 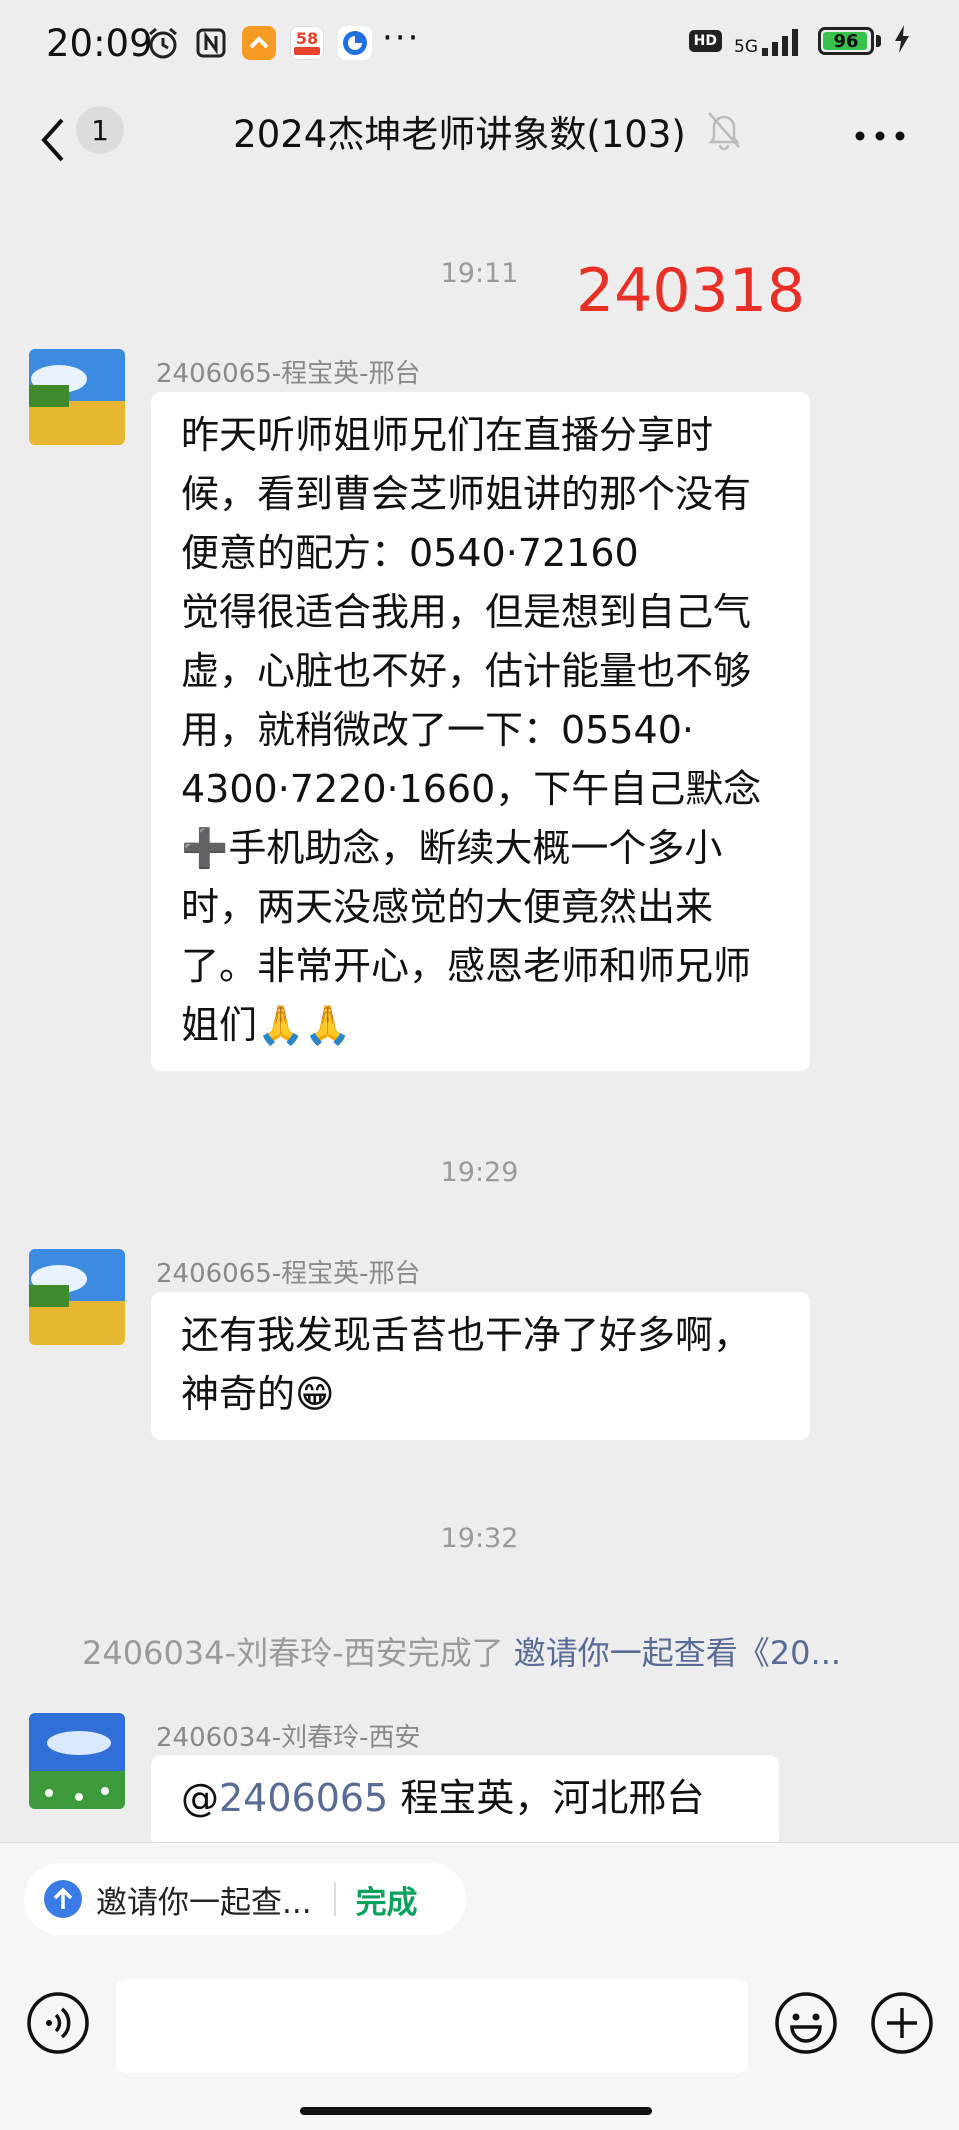 I want to click on app-58-label: 58, so click(x=307, y=38).